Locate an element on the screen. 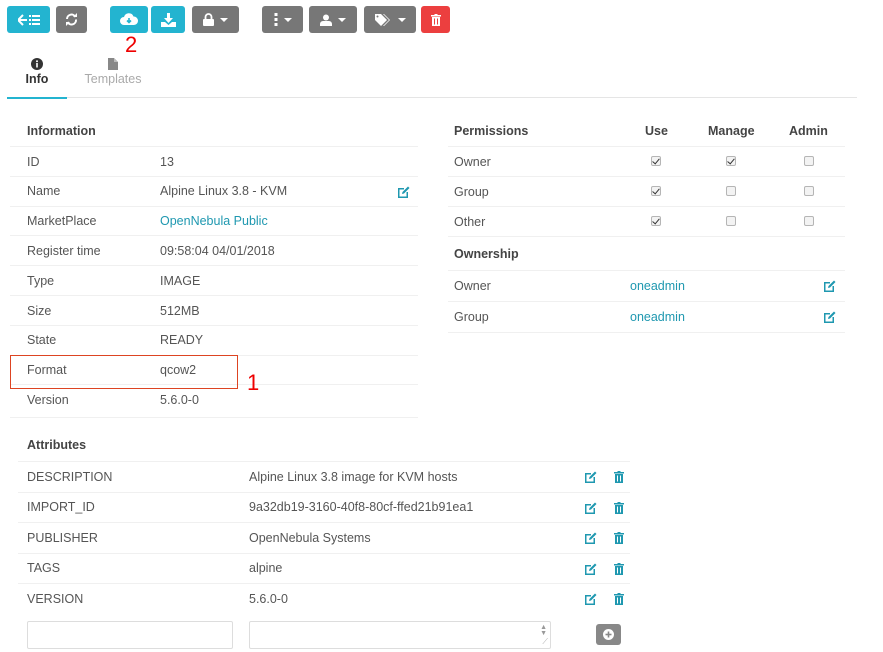  tab-bar: Info Templates is located at coordinates (432, 77).